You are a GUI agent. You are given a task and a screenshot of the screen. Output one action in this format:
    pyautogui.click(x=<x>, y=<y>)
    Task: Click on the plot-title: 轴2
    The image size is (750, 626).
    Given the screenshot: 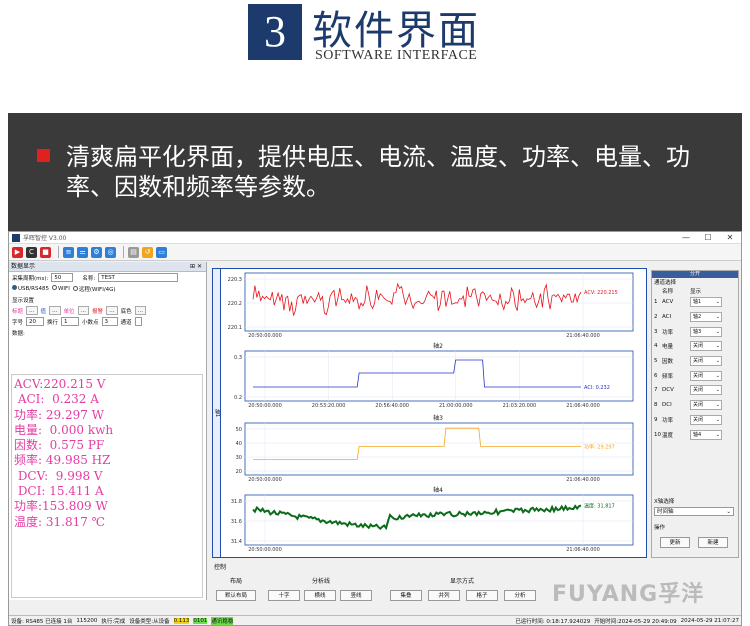 What is the action you would take?
    pyautogui.click(x=438, y=346)
    